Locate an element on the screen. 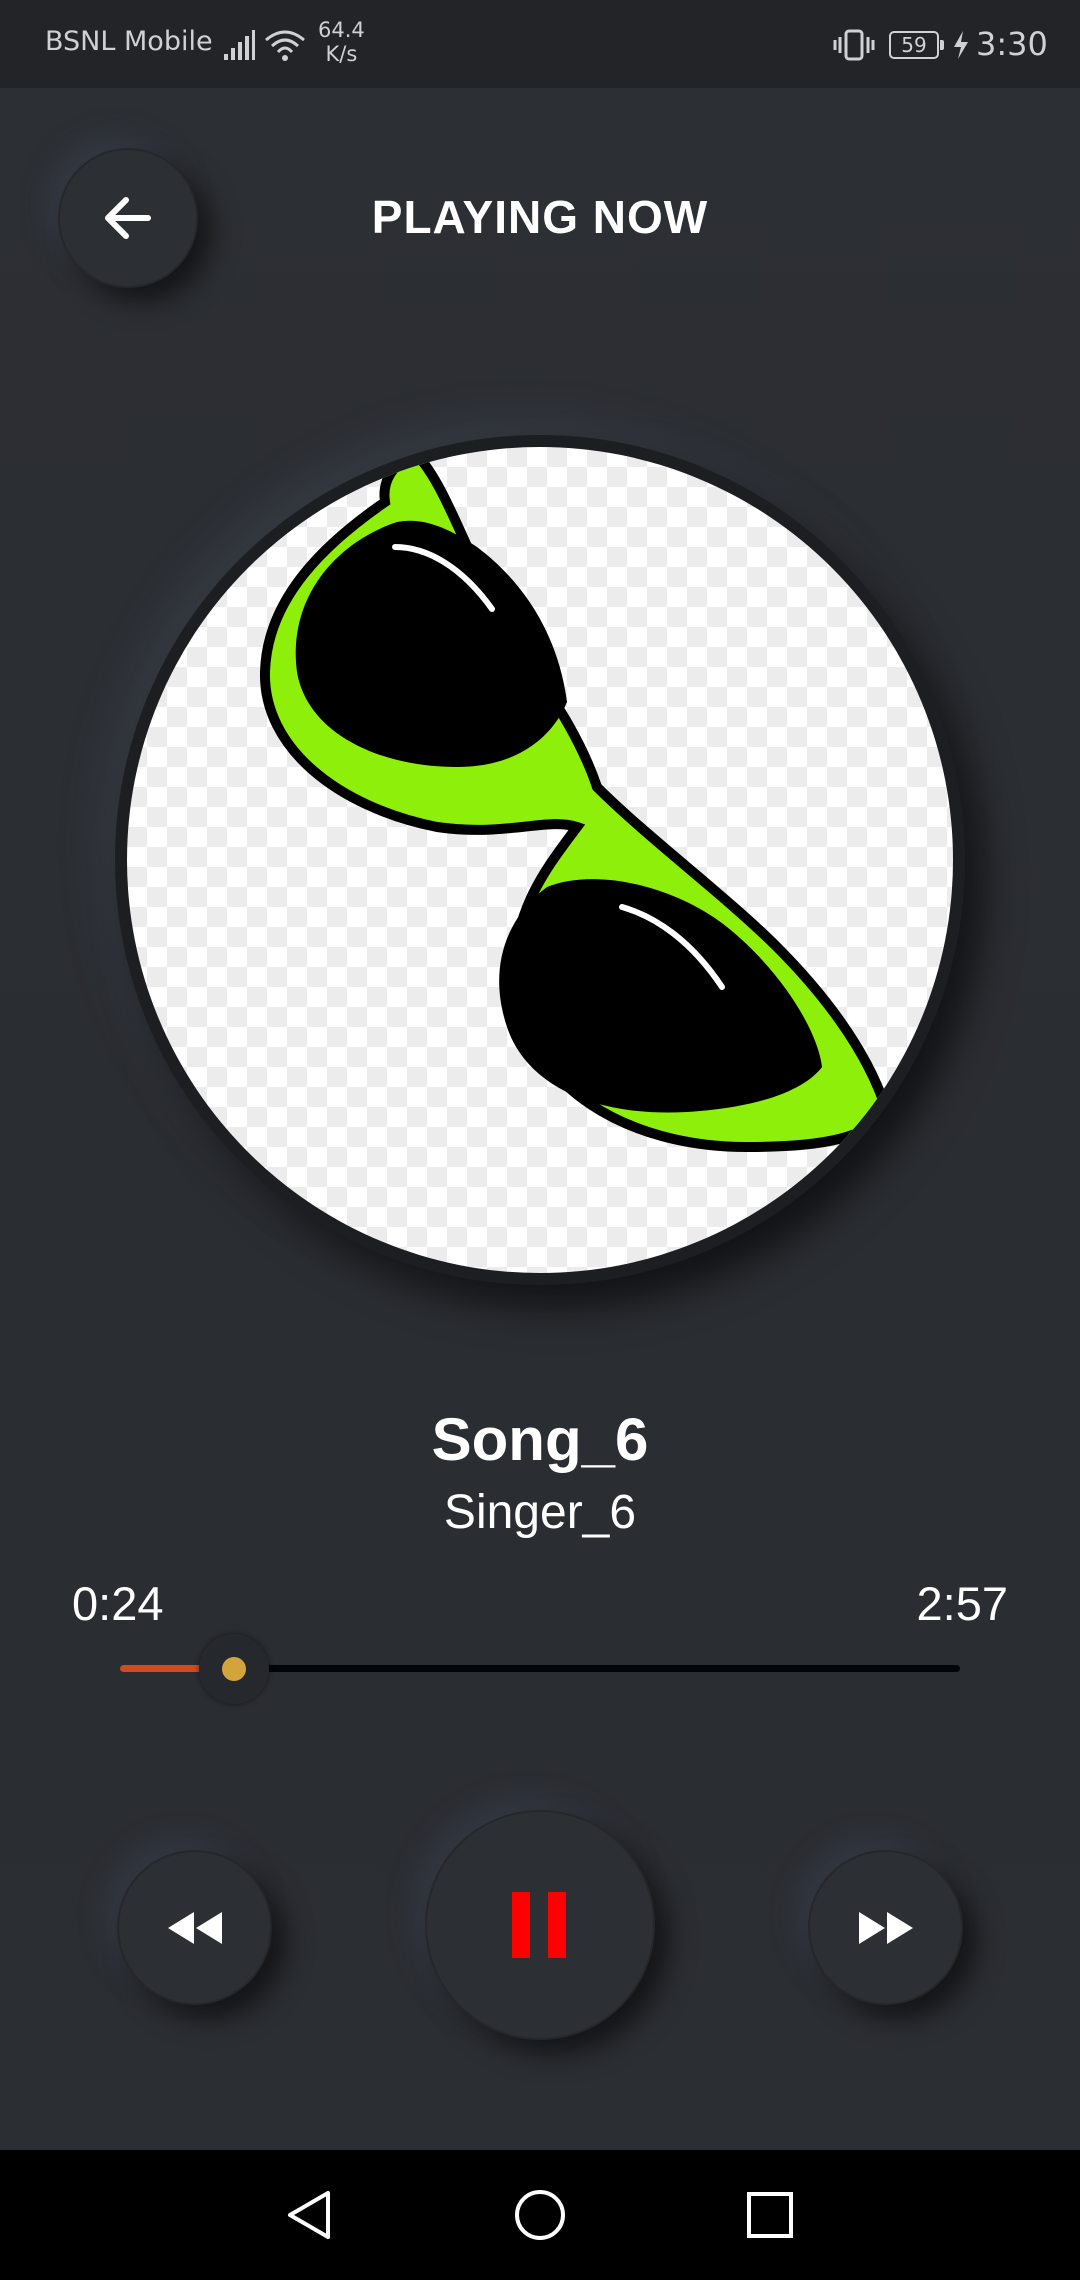 This screenshot has width=1080, height=2280. back-button is located at coordinates (128, 218).